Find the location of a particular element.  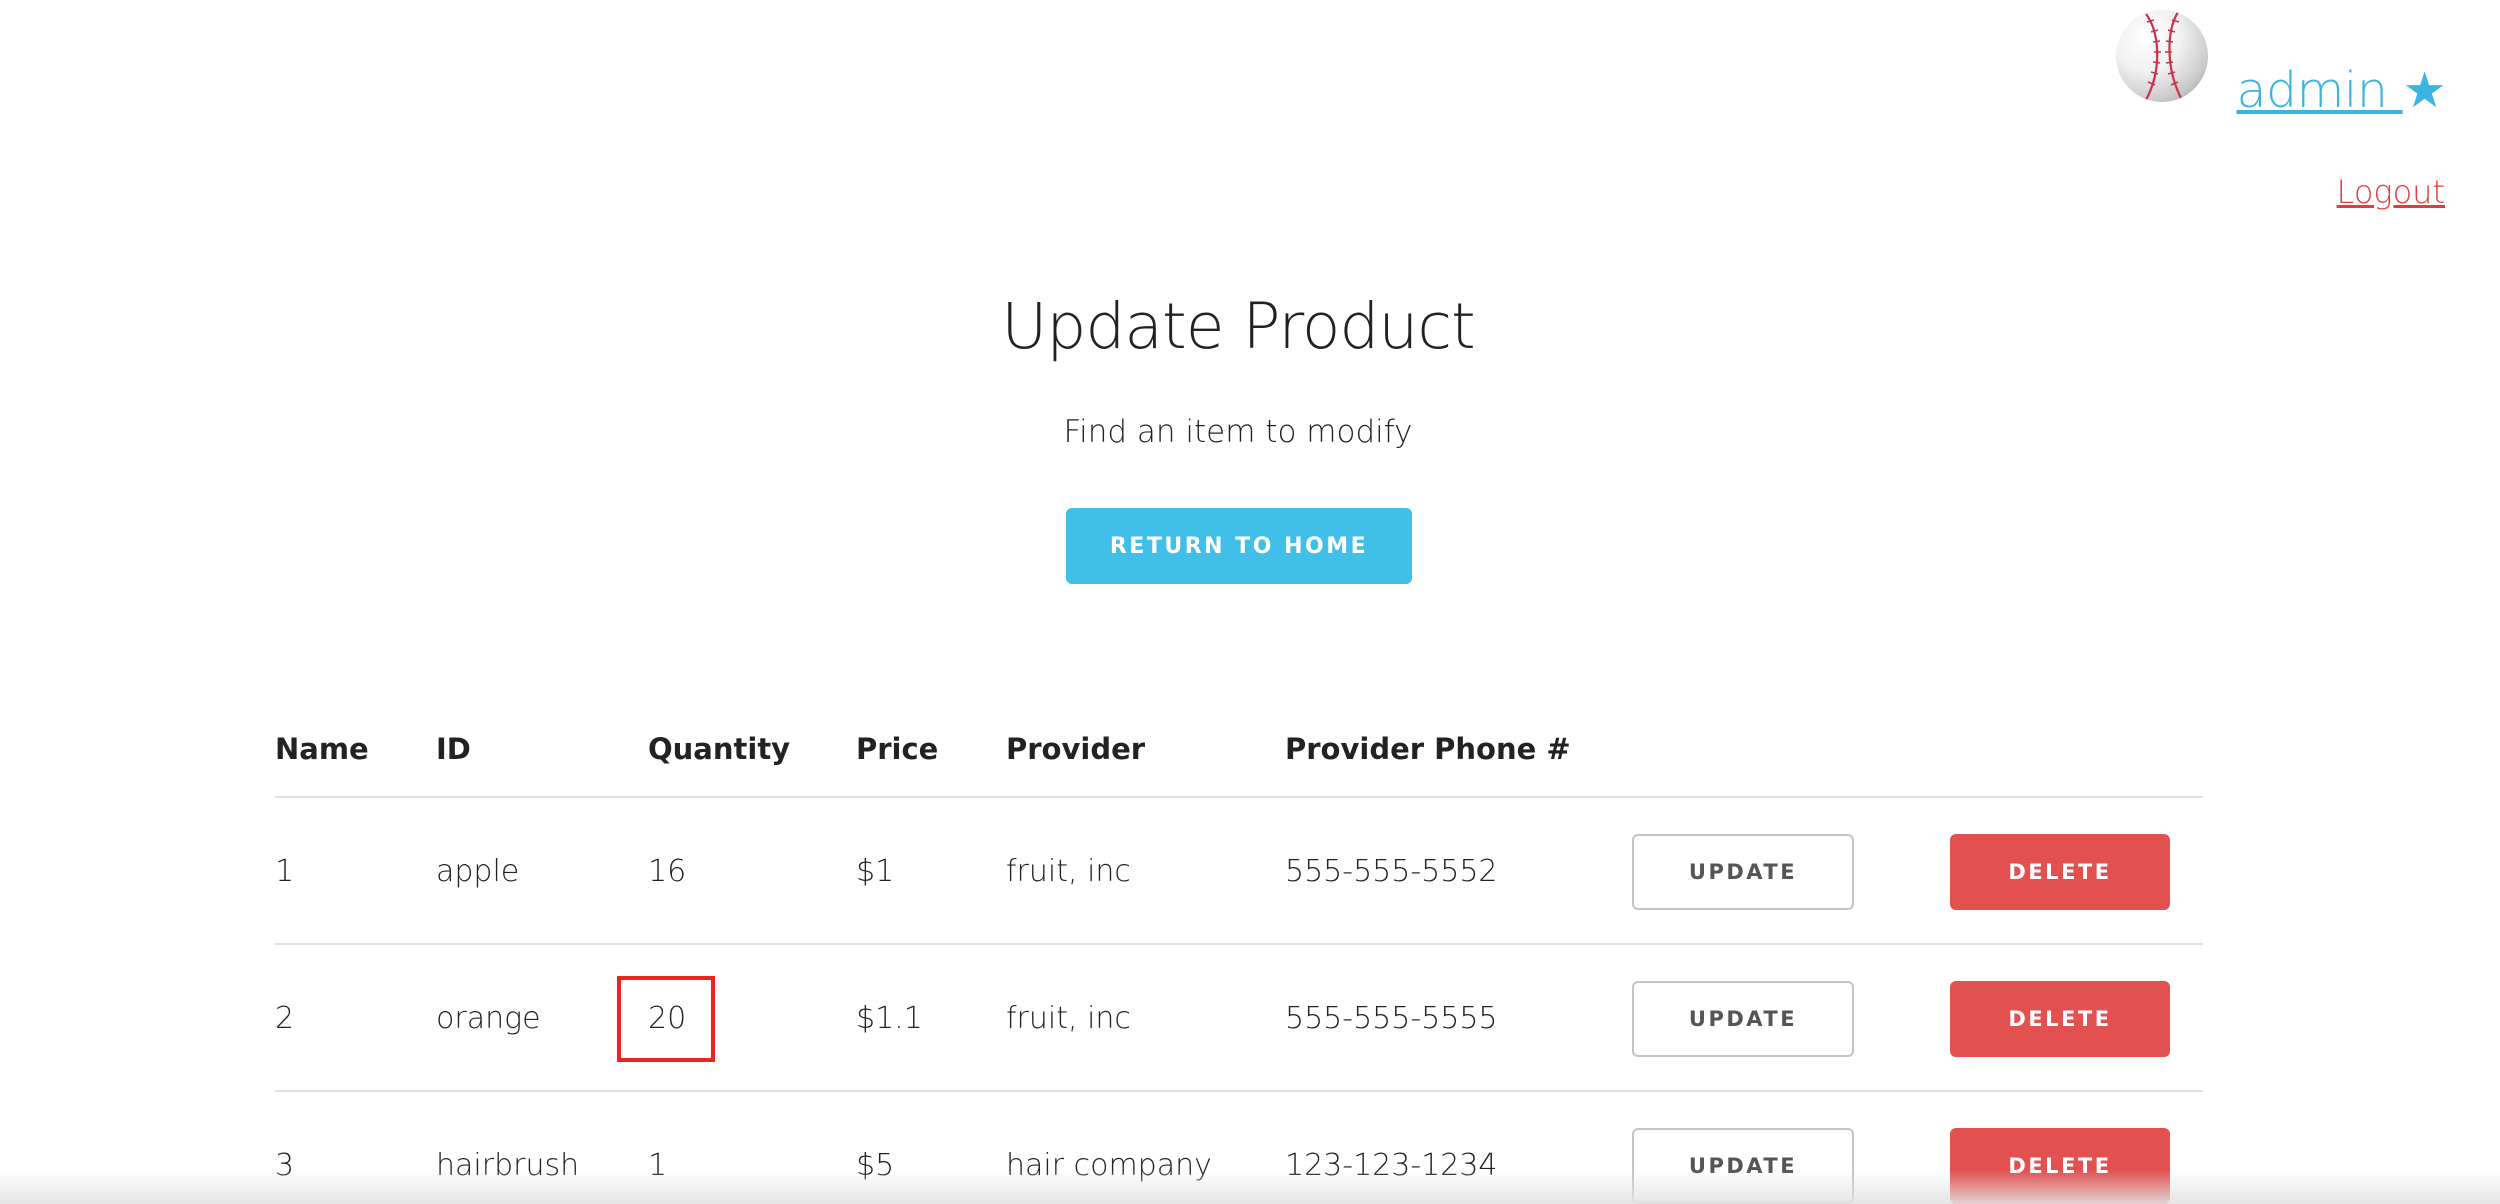

cell-provider-phone: 555-555-5552 is located at coordinates (1391, 871).